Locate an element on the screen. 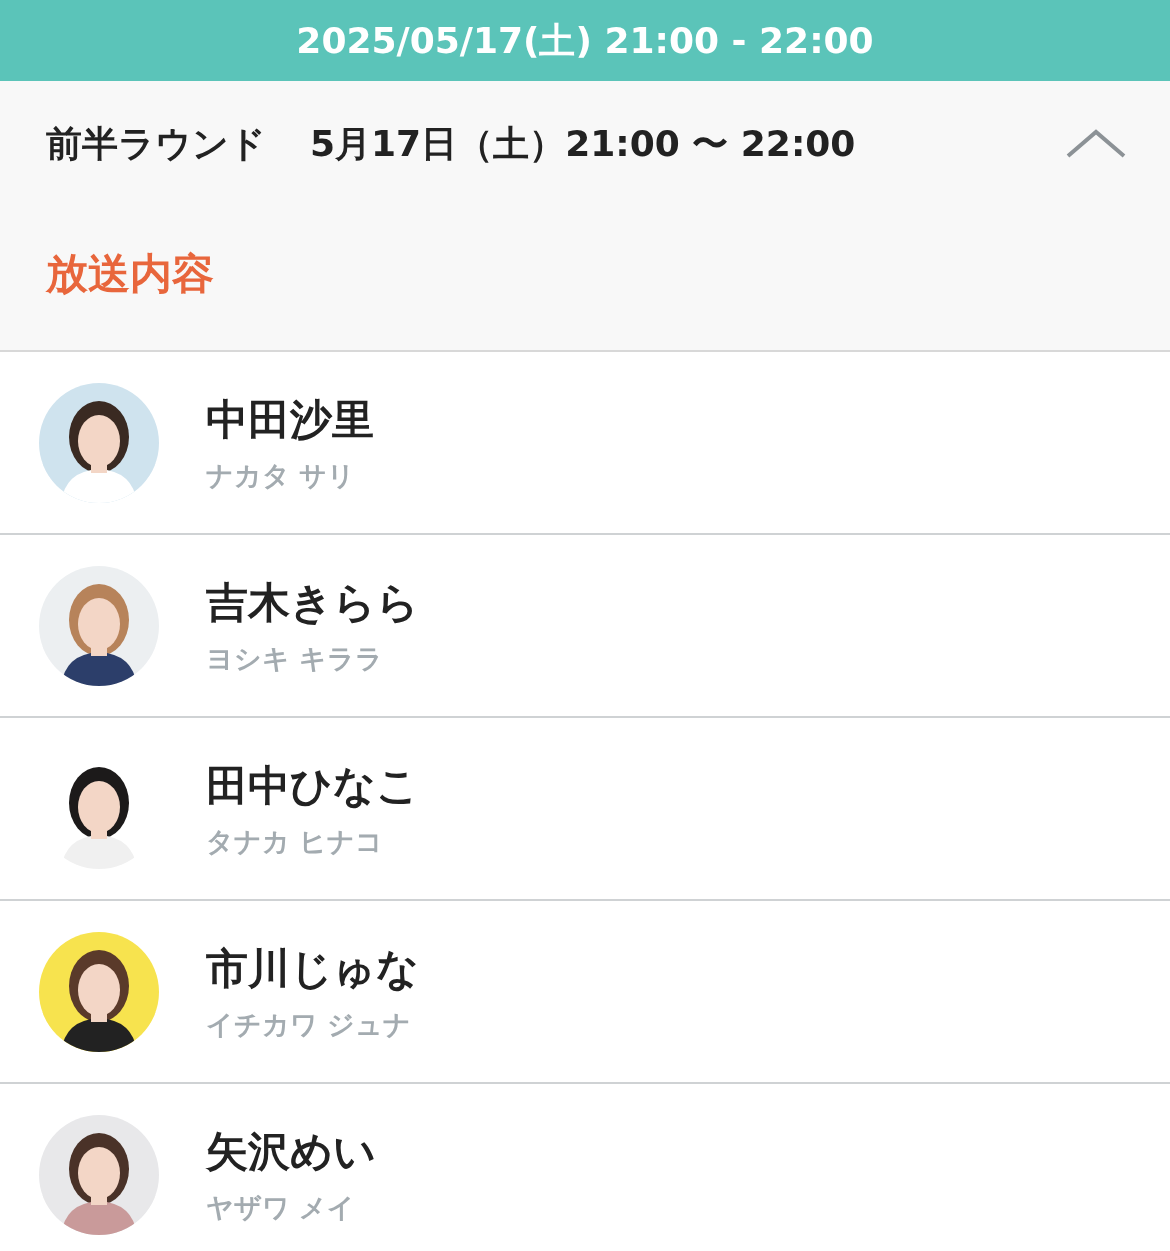 The image size is (1170, 1251). performer-name: 田中ひなこ is located at coordinates (312, 785).